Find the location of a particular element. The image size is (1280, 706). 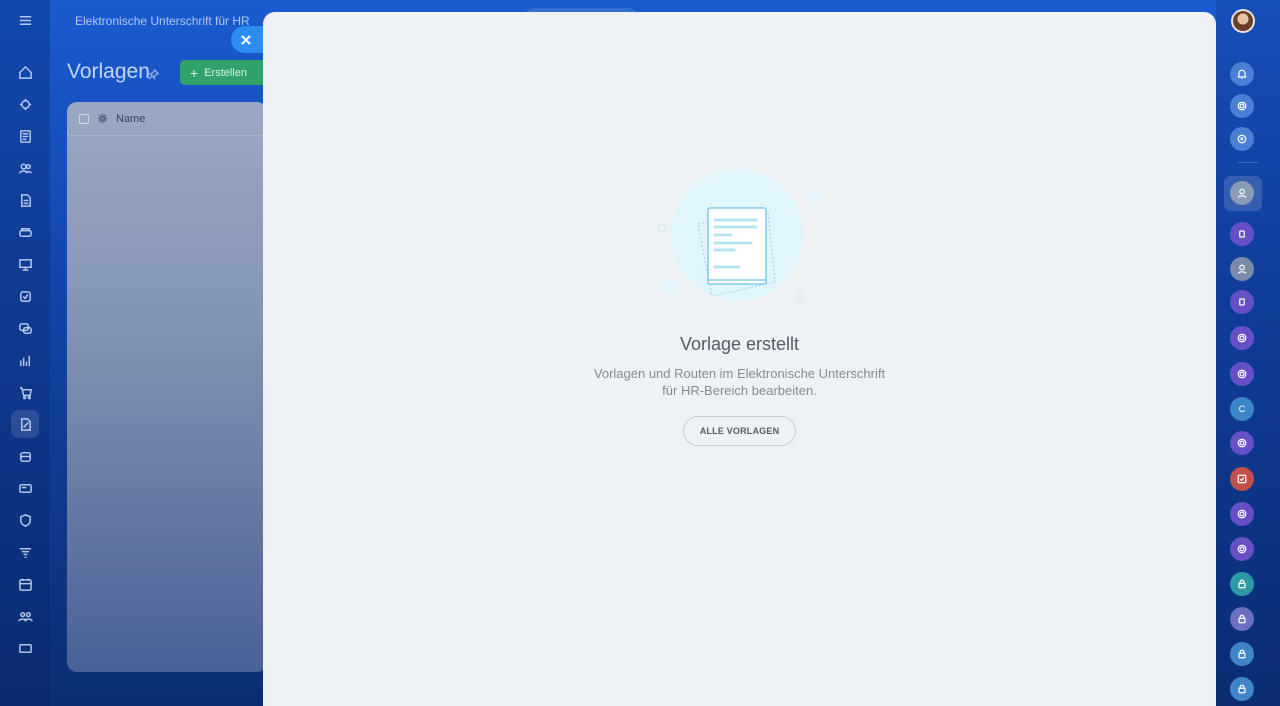

presentation-icon is located at coordinates (25, 264).